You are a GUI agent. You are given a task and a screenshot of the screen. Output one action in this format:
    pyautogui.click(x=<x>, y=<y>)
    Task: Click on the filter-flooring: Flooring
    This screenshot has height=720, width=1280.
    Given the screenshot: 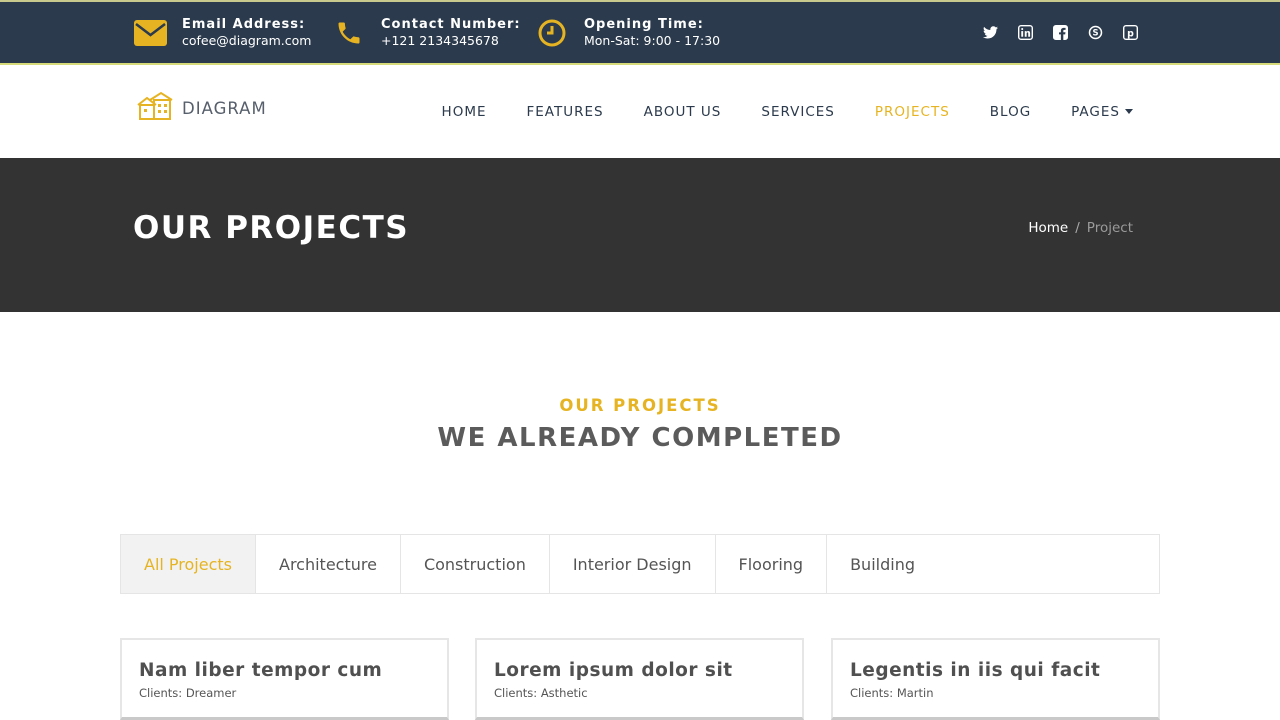 What is the action you would take?
    pyautogui.click(x=772, y=564)
    